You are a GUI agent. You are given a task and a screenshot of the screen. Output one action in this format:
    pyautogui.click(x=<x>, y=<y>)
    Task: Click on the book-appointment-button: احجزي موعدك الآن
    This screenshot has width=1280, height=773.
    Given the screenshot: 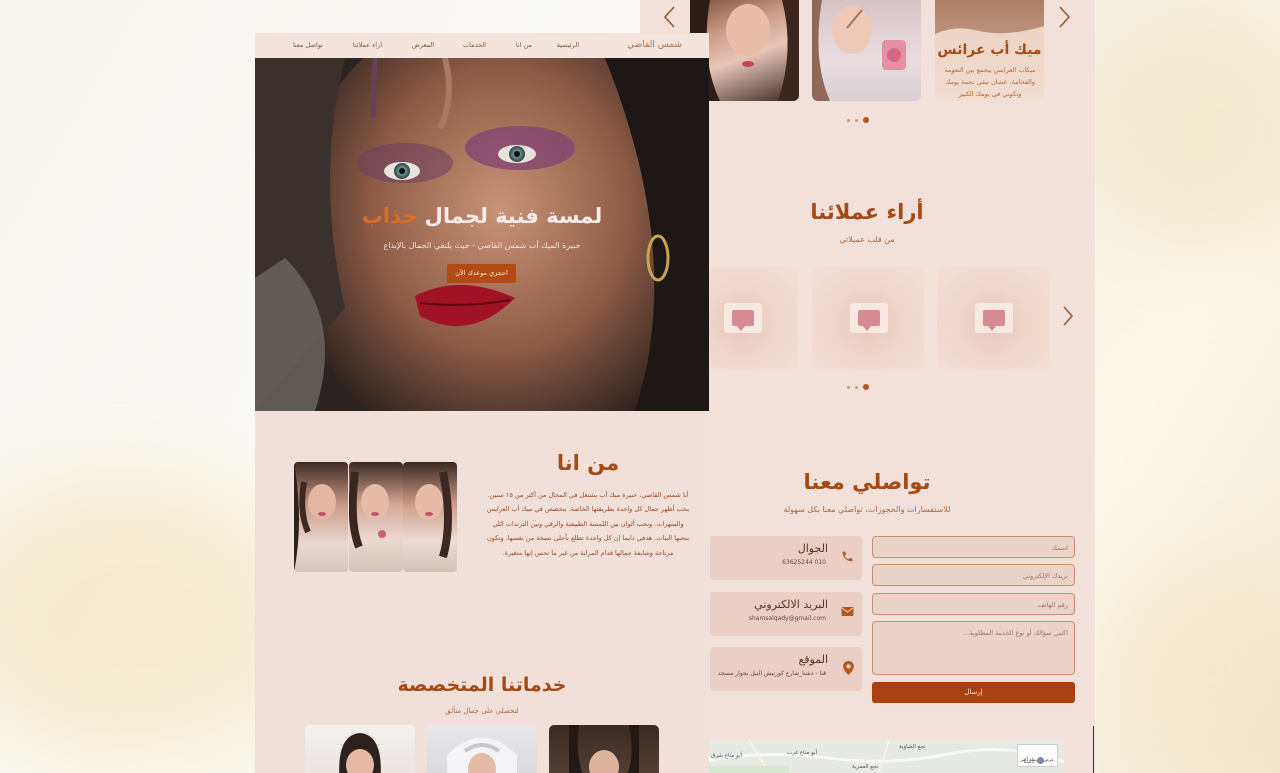 What is the action you would take?
    pyautogui.click(x=481, y=273)
    